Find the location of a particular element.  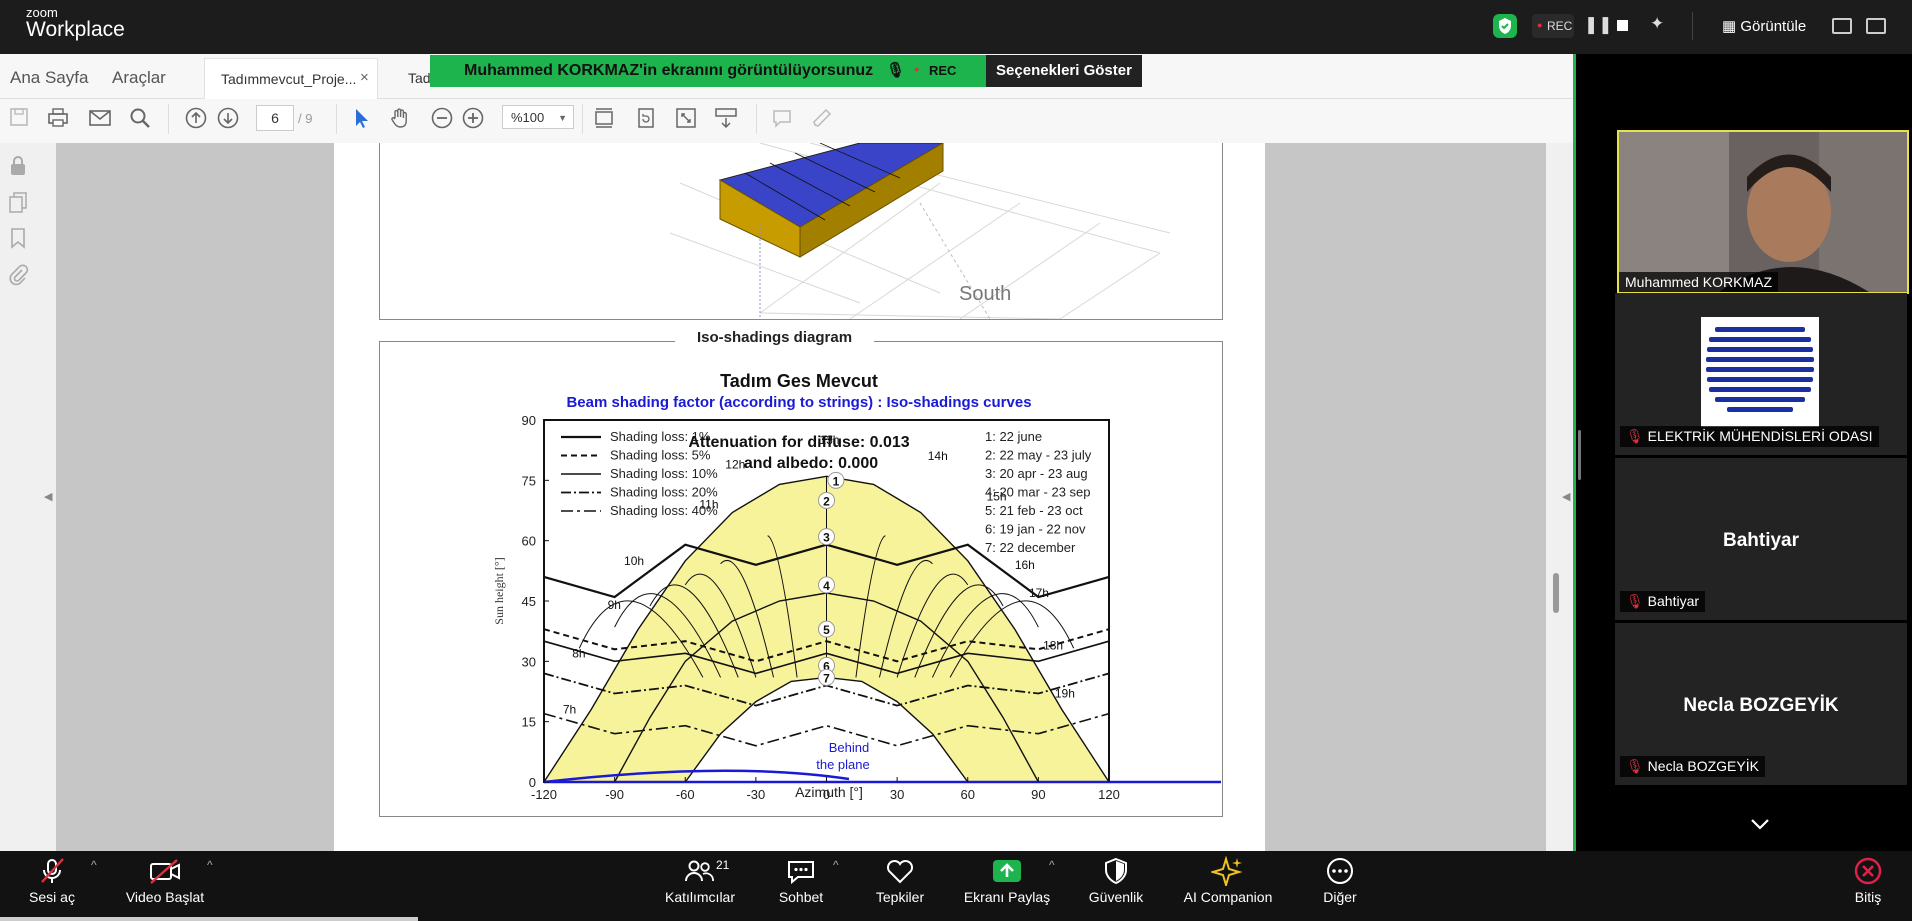

end-meeting-label: Bitiş is located at coordinates (1868, 897).